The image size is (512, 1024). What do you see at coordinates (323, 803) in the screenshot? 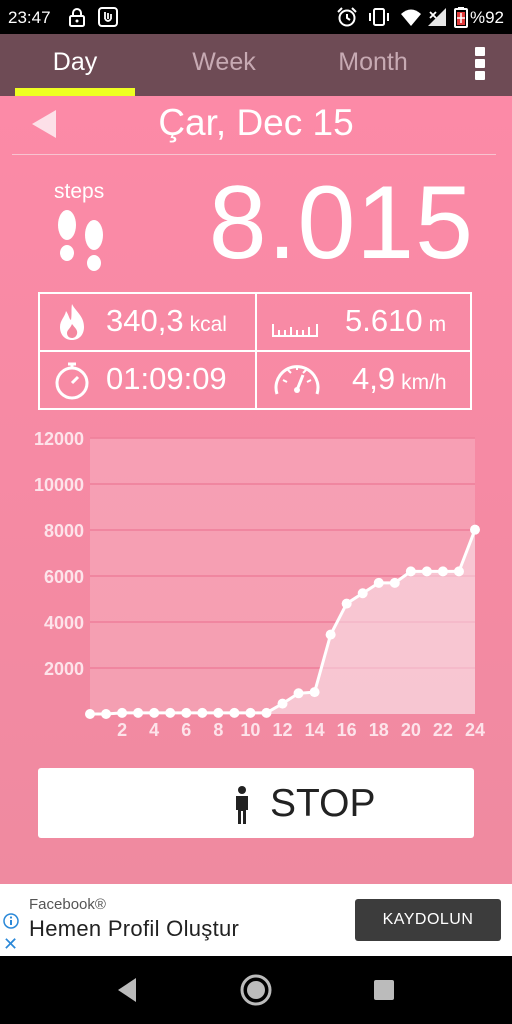
I see `stop-button-label: STOP` at bounding box center [323, 803].